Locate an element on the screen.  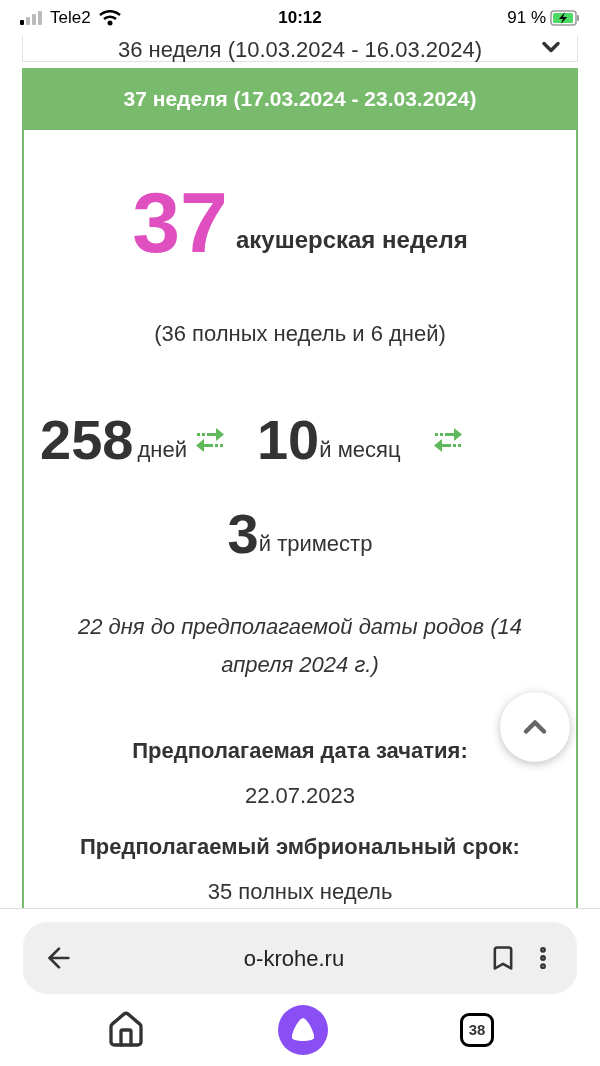
address-bar: o-krohe.ru is located at coordinates (300, 958).